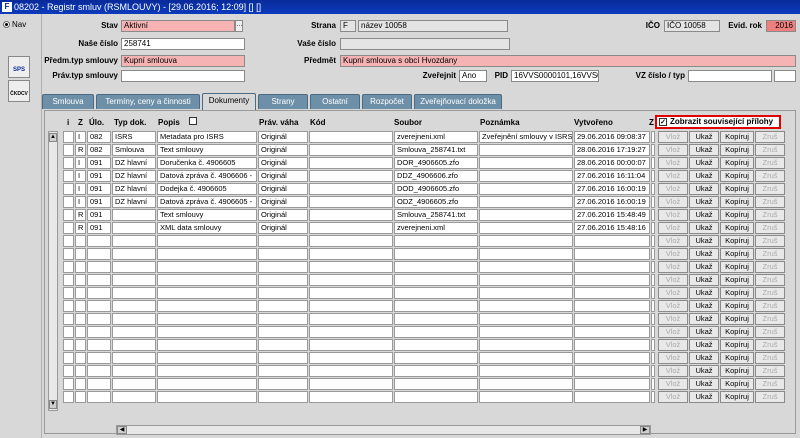  Describe the element at coordinates (183, 76) in the screenshot. I see `prav-typ-field` at that location.